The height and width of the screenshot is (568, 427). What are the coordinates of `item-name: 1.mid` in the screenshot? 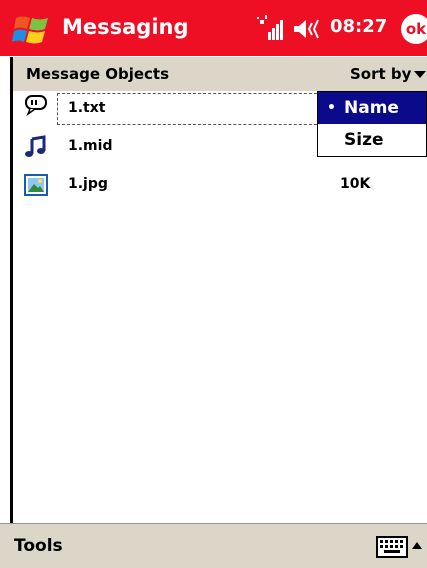 It's located at (90, 146).